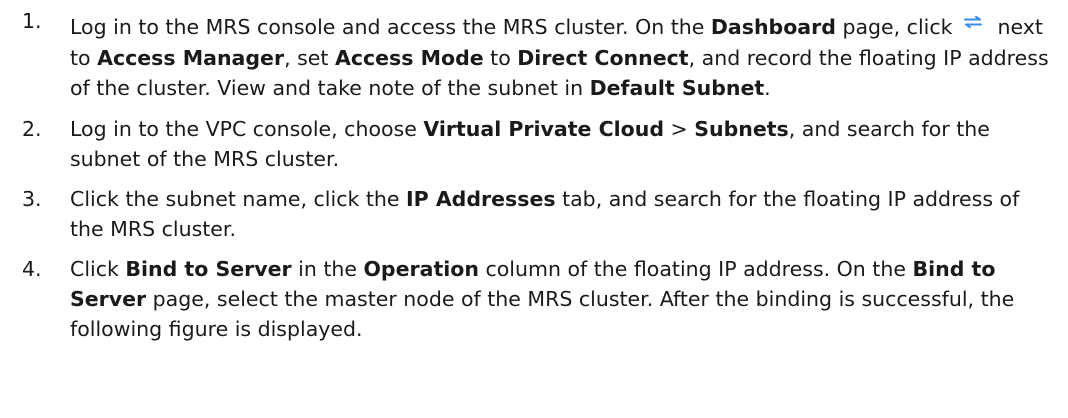 The height and width of the screenshot is (418, 1068). Describe the element at coordinates (409, 57) in the screenshot. I see `bold-term: Access Mode` at that location.